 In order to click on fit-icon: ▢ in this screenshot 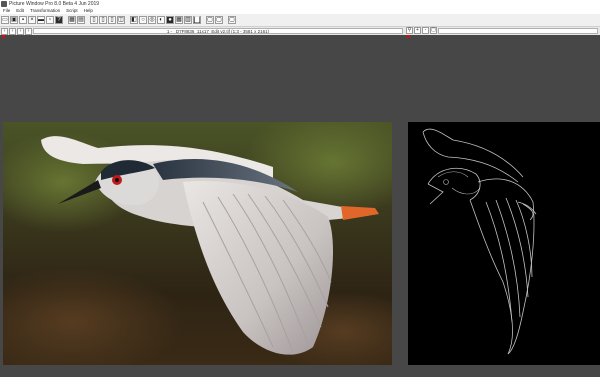, I will do `click(433, 30)`.